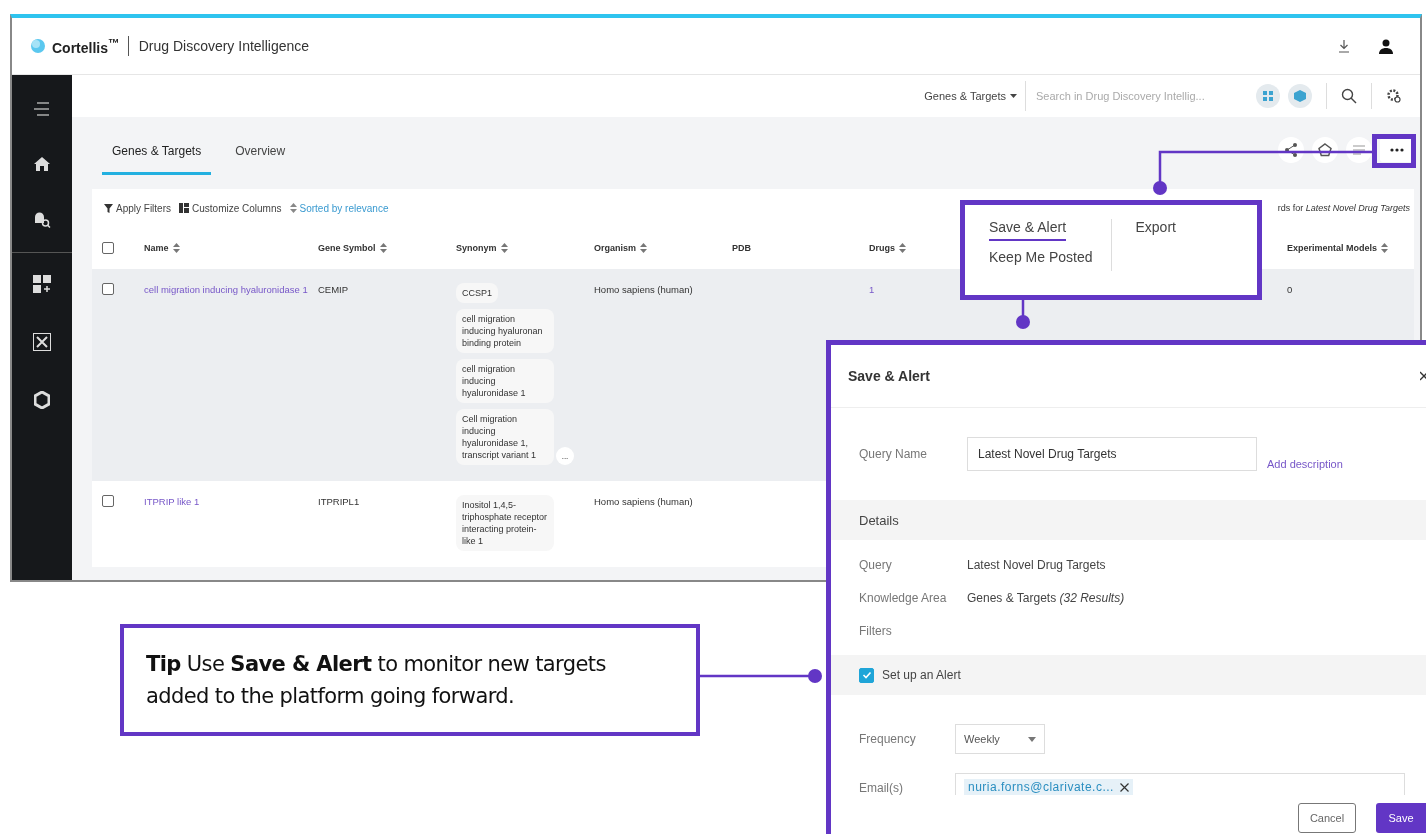 The image size is (1426, 834). What do you see at coordinates (223, 46) in the screenshot?
I see `product-name: Drug Discovery Intelligence` at bounding box center [223, 46].